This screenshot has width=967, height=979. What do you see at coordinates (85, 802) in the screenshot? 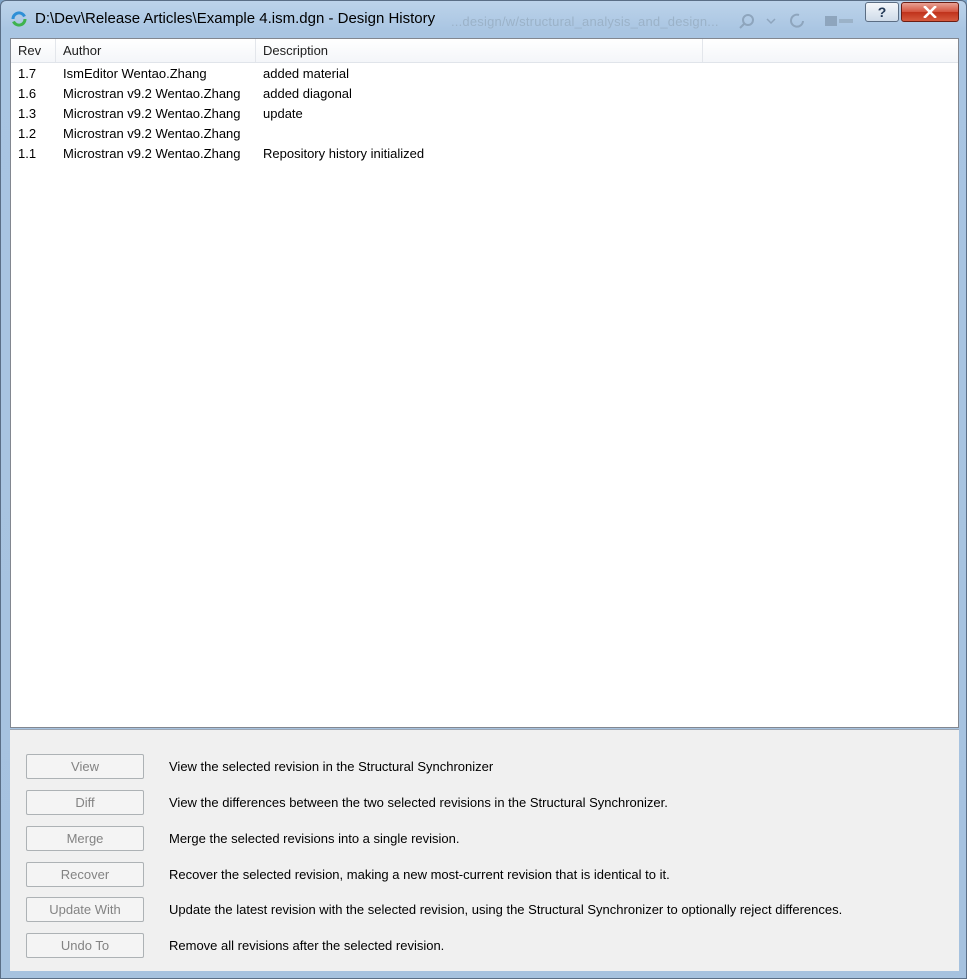
I see `diff-button: Diff` at bounding box center [85, 802].